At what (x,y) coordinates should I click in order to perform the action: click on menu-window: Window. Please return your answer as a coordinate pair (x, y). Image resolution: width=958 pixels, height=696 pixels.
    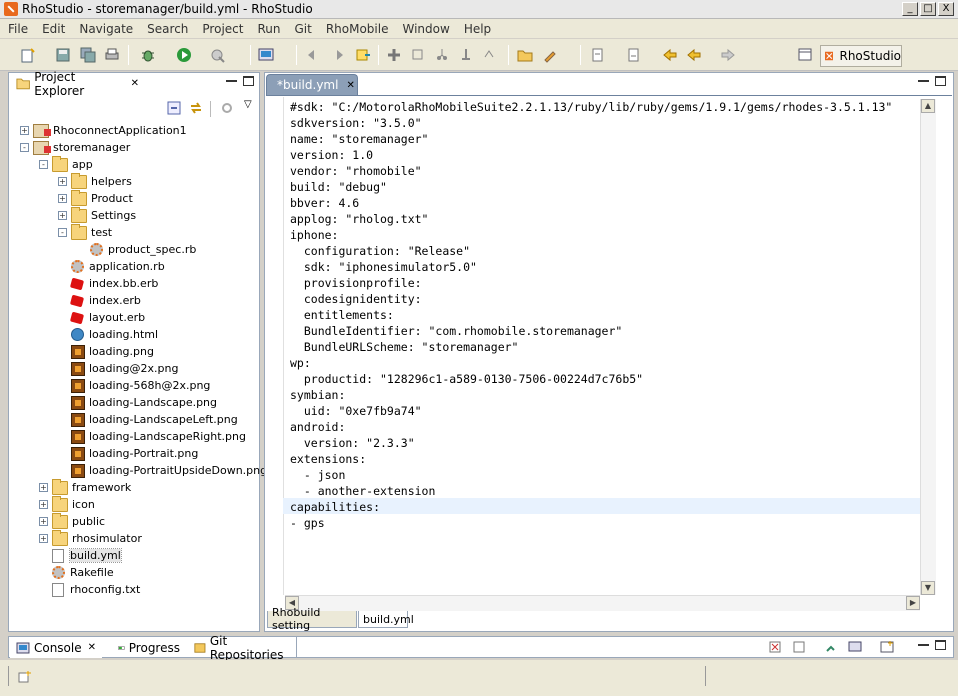
    Looking at the image, I should click on (425, 29).